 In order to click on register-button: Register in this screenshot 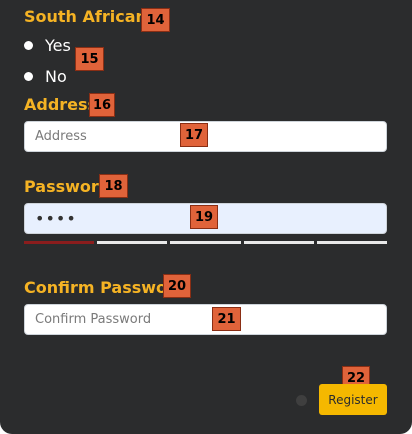, I will do `click(353, 399)`.